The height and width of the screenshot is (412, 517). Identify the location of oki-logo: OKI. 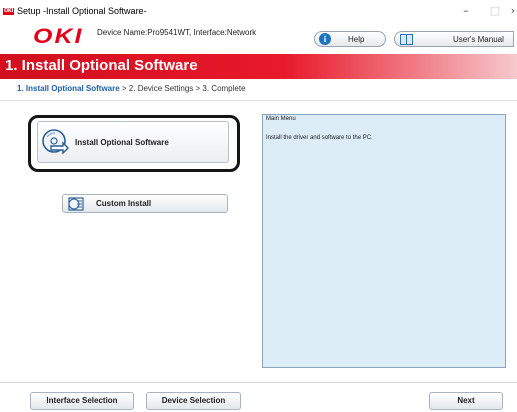
(58, 36).